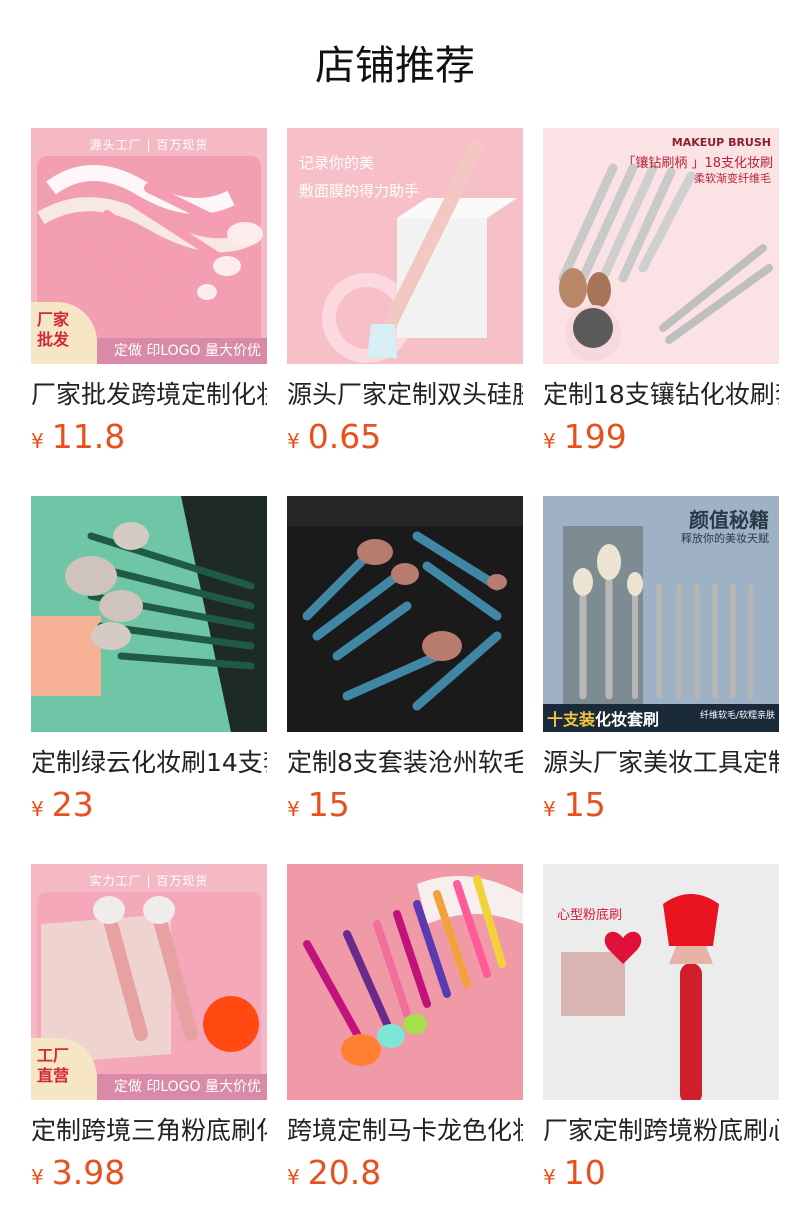  What do you see at coordinates (737, 716) in the screenshot?
I see `thumb-bottom-note: 纤维软毛/软糯亲肤` at bounding box center [737, 716].